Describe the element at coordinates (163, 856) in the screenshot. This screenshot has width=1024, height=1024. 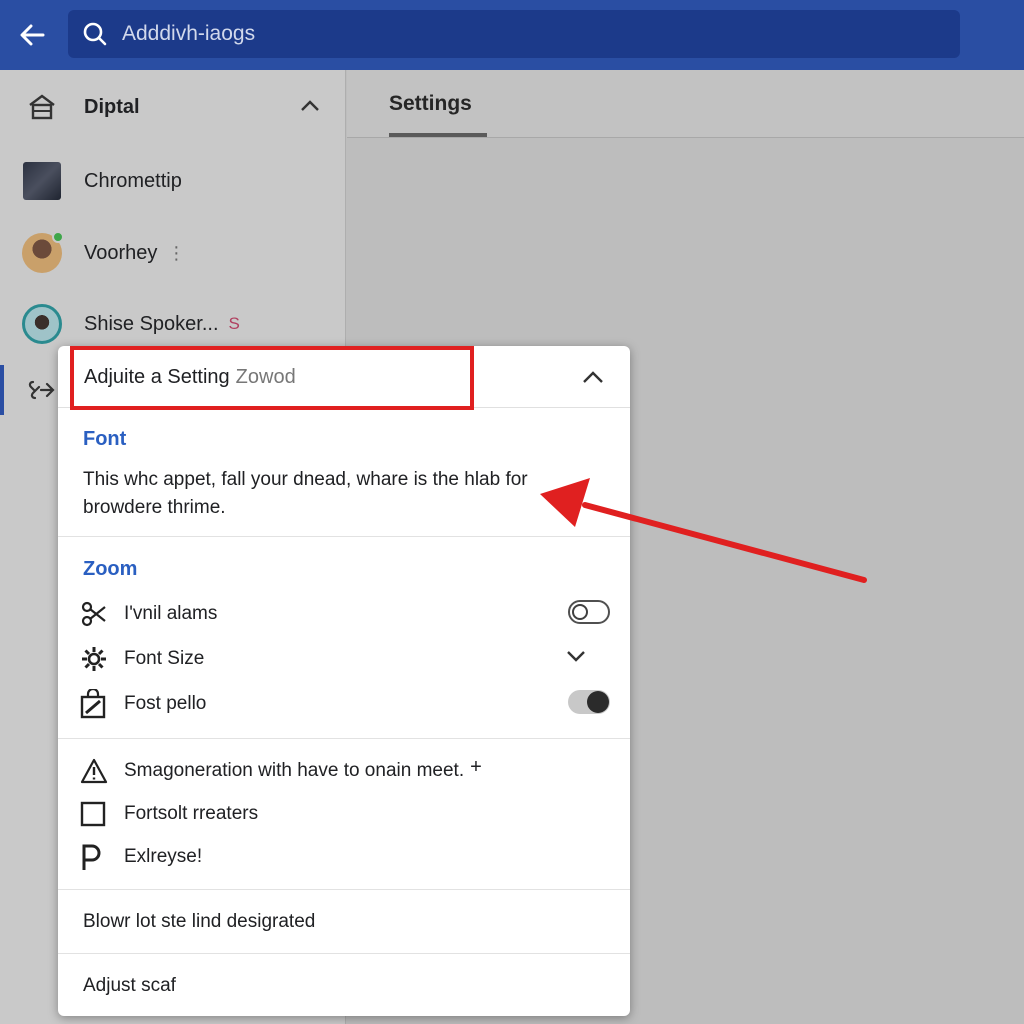
I see `option-label: Exlreyse!` at that location.